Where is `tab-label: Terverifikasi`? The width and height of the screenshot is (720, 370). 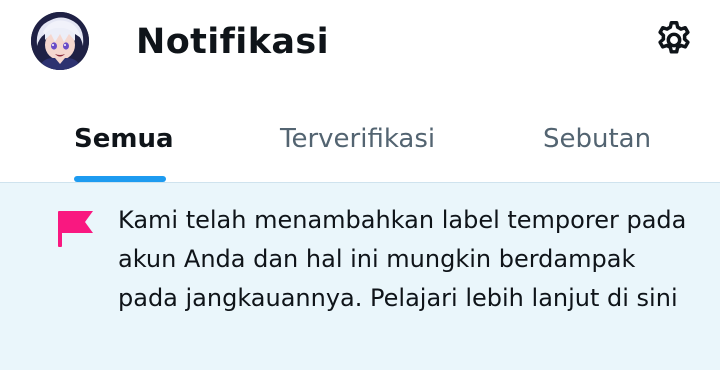 tab-label: Terverifikasi is located at coordinates (358, 139).